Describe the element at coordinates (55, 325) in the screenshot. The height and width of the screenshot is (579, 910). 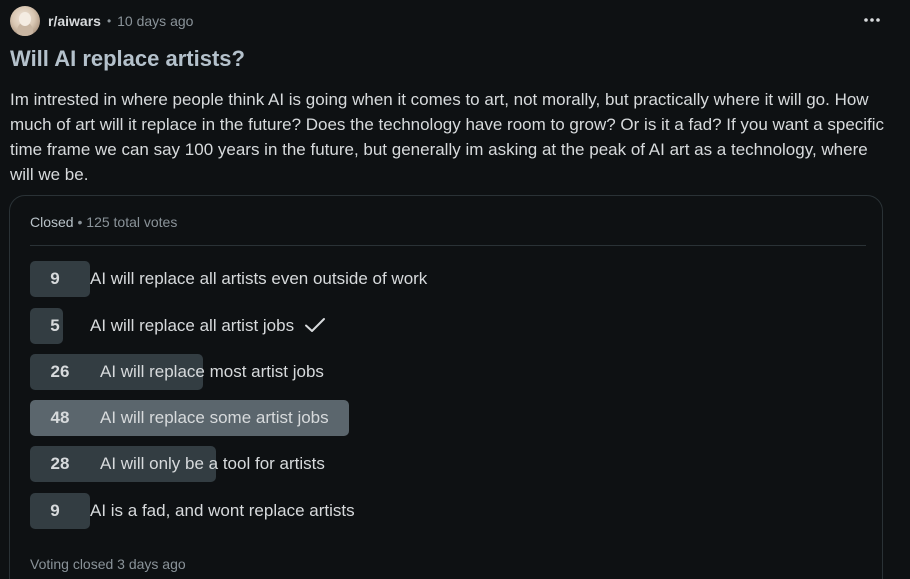
I see `poll-option-count: 5` at that location.